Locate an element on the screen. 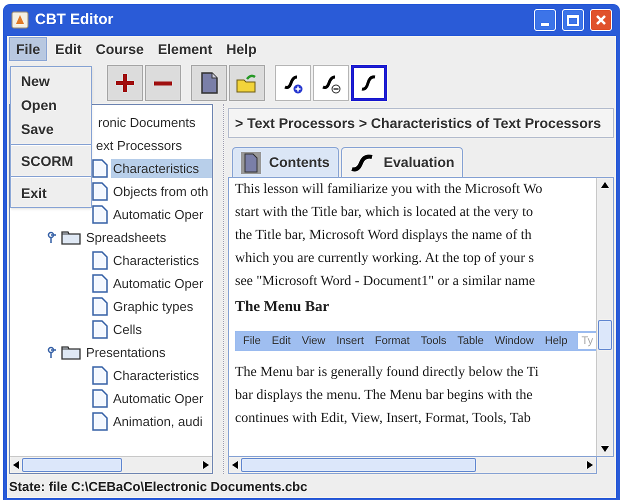 The width and height of the screenshot is (620, 500). text-line: The Menu bar is generally found directly below the Ti is located at coordinates (387, 373).